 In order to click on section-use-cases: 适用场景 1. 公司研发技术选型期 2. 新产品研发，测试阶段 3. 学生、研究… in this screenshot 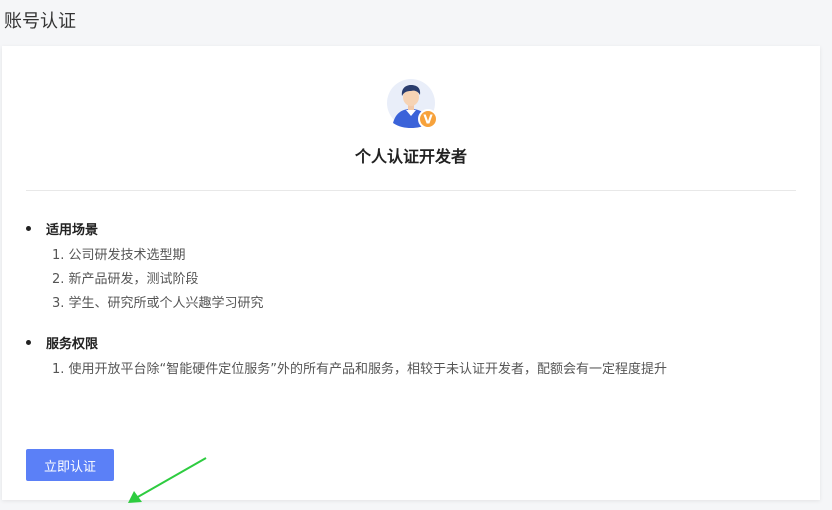, I will do `click(145, 267)`.